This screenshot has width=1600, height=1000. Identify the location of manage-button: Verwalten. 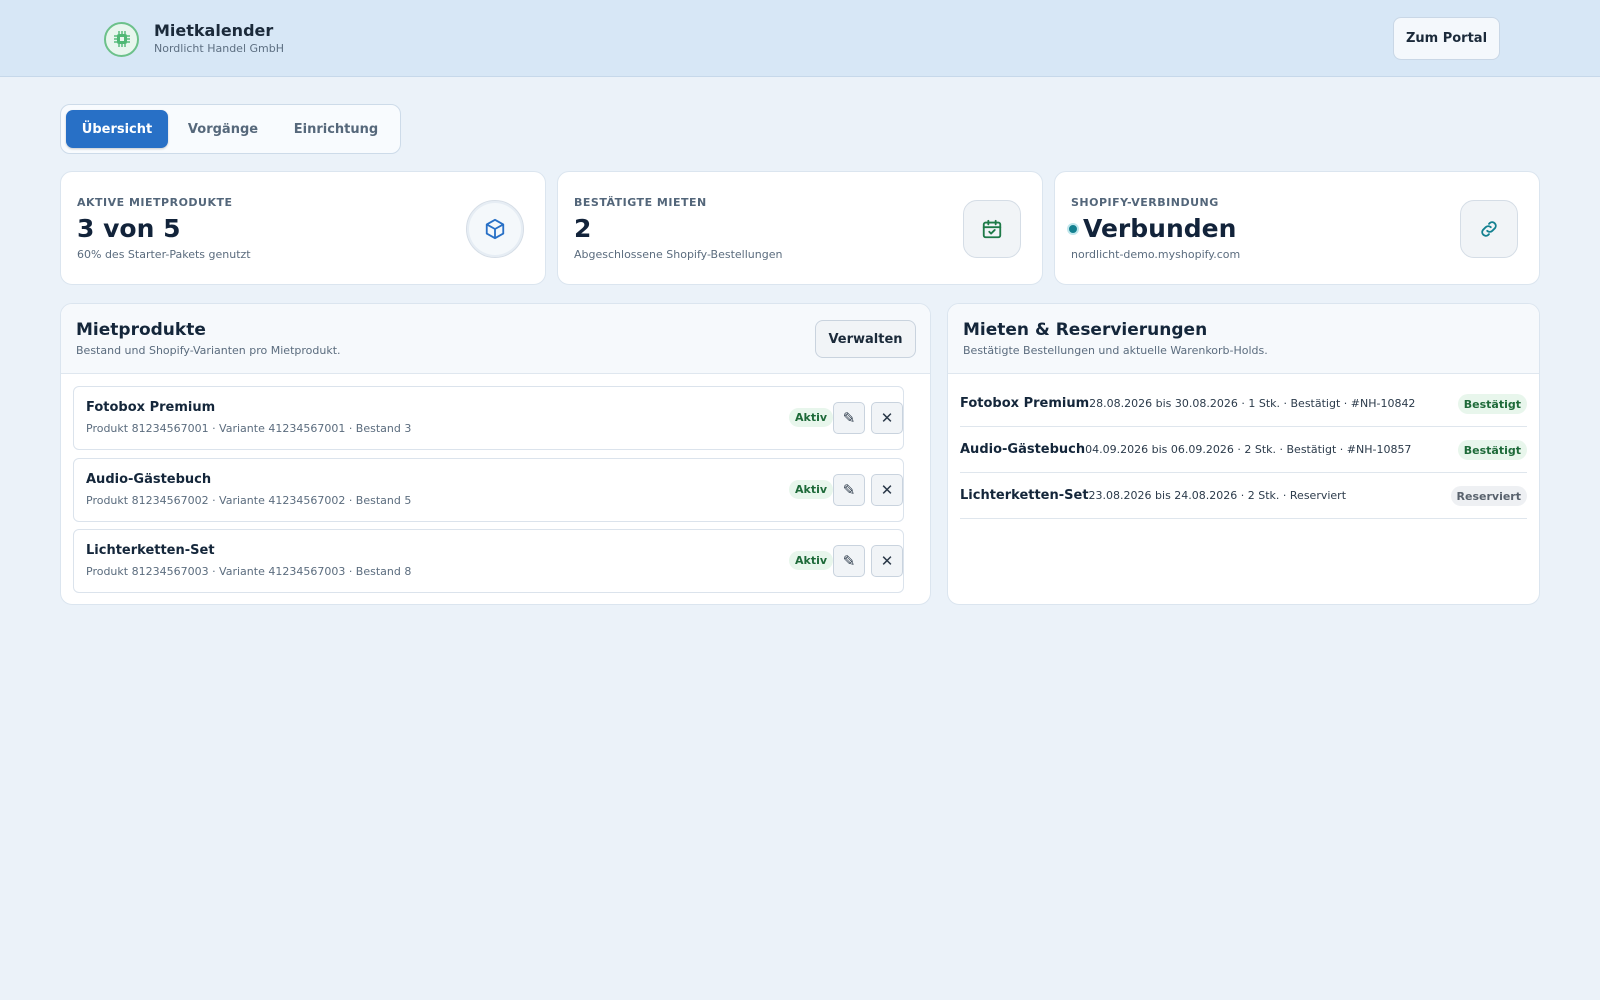
(865, 339).